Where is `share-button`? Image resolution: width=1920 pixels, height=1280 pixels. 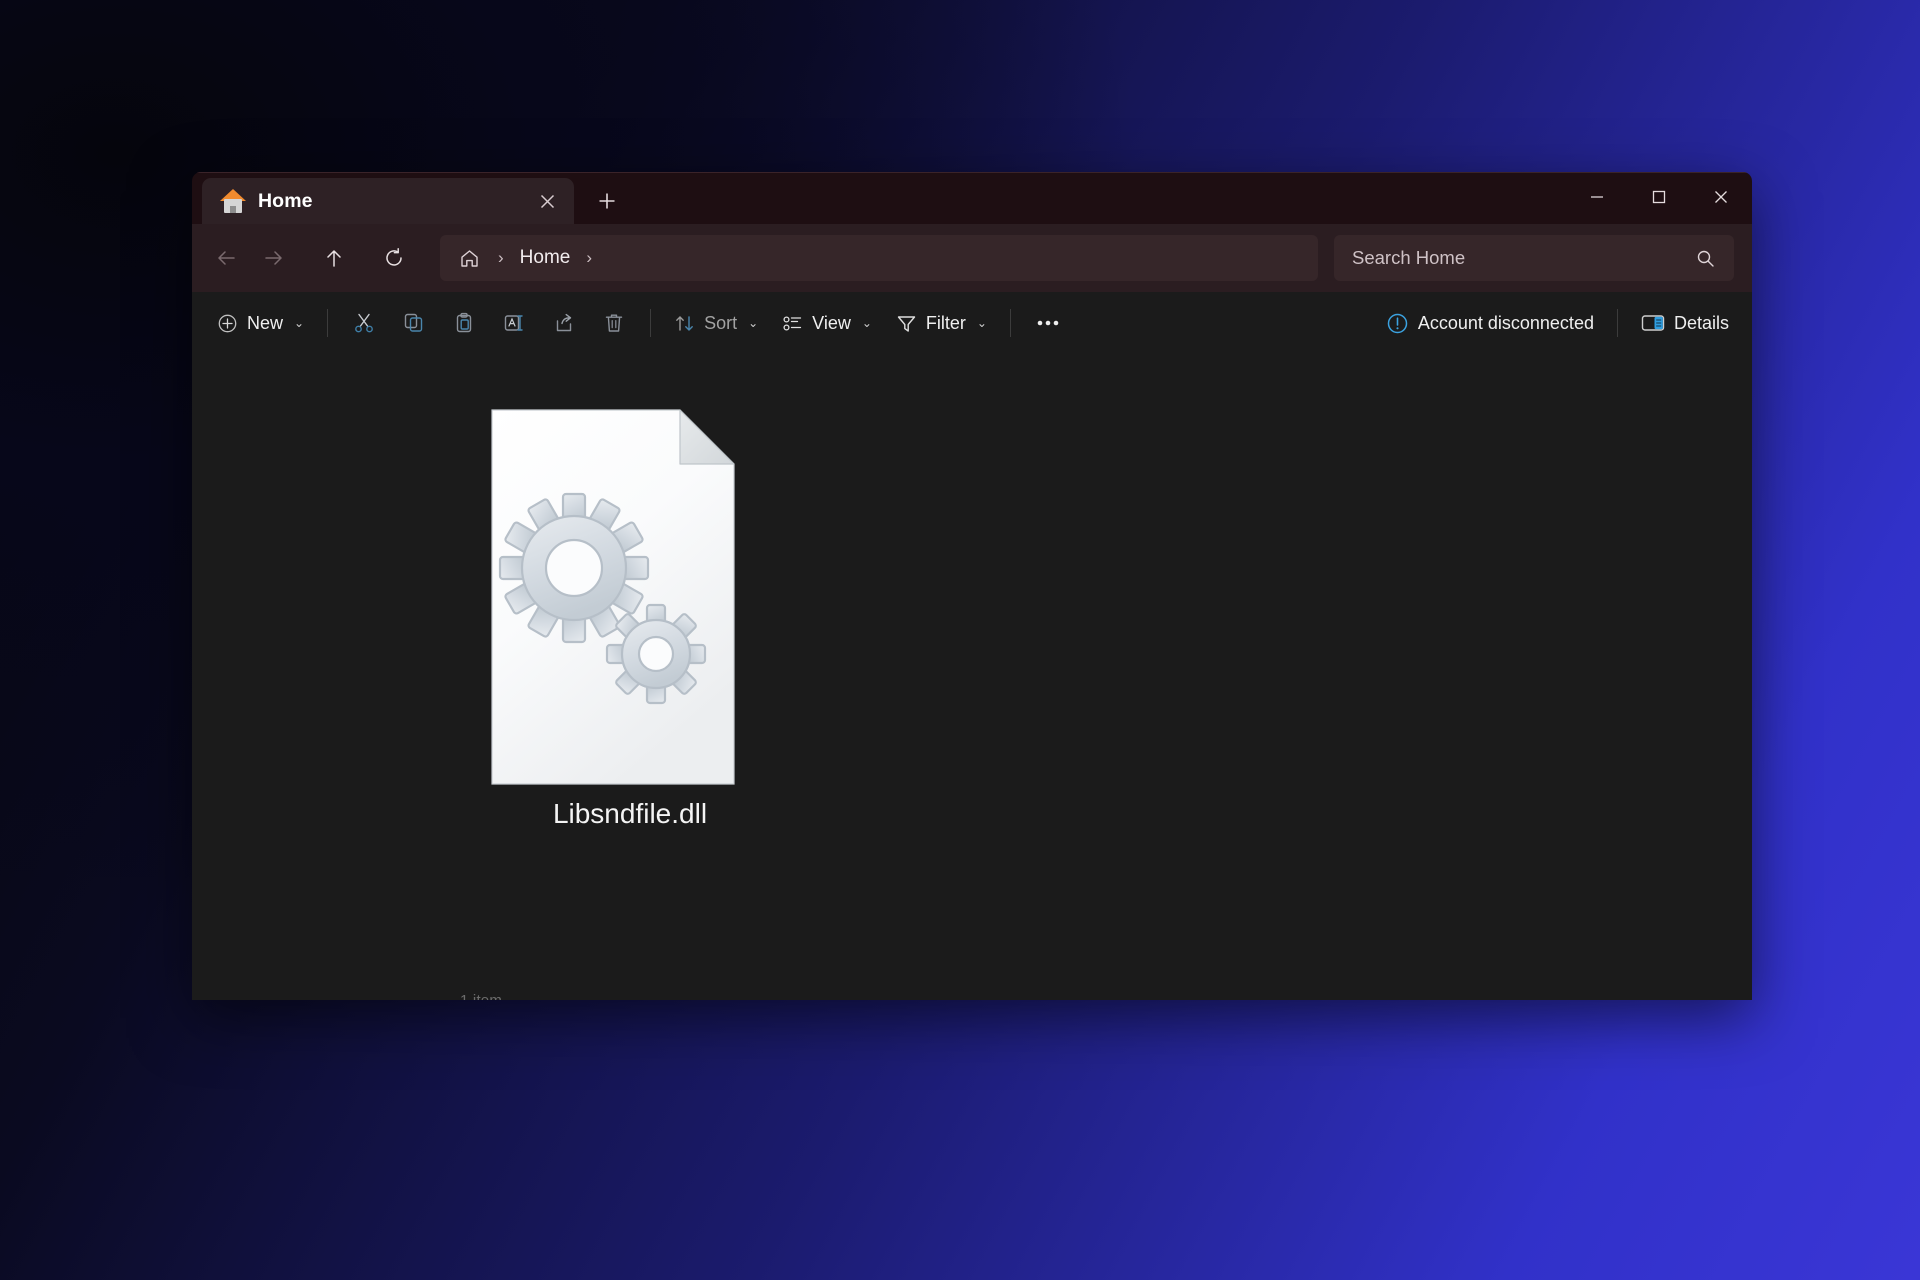
share-button is located at coordinates (564, 323).